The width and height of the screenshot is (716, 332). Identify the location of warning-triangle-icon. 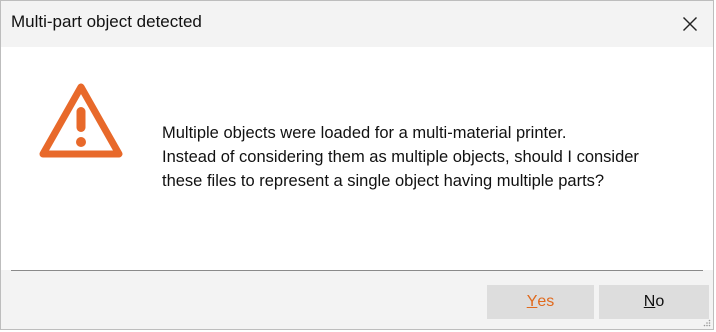
(81, 120).